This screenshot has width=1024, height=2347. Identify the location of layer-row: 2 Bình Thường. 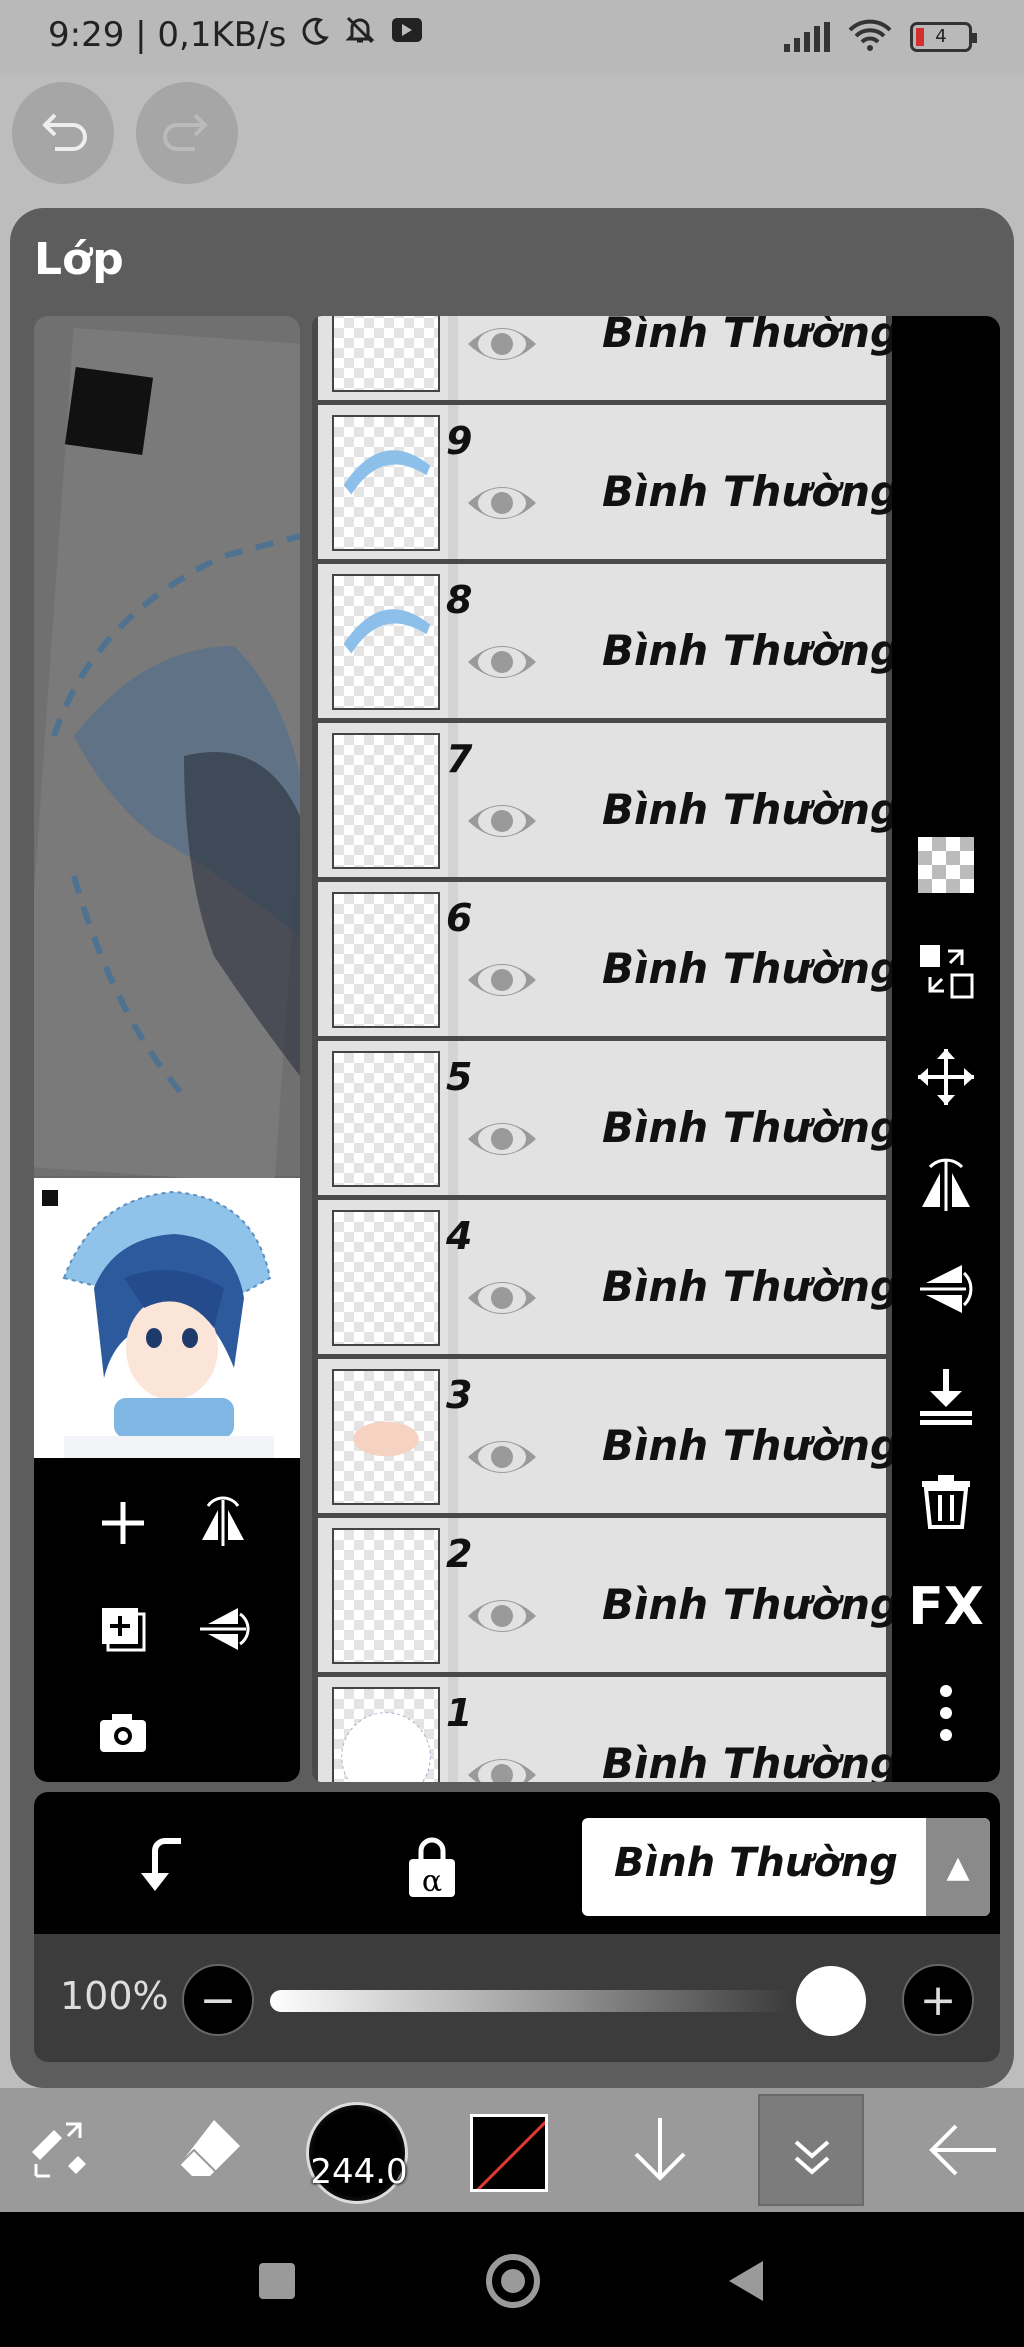
(605, 1595).